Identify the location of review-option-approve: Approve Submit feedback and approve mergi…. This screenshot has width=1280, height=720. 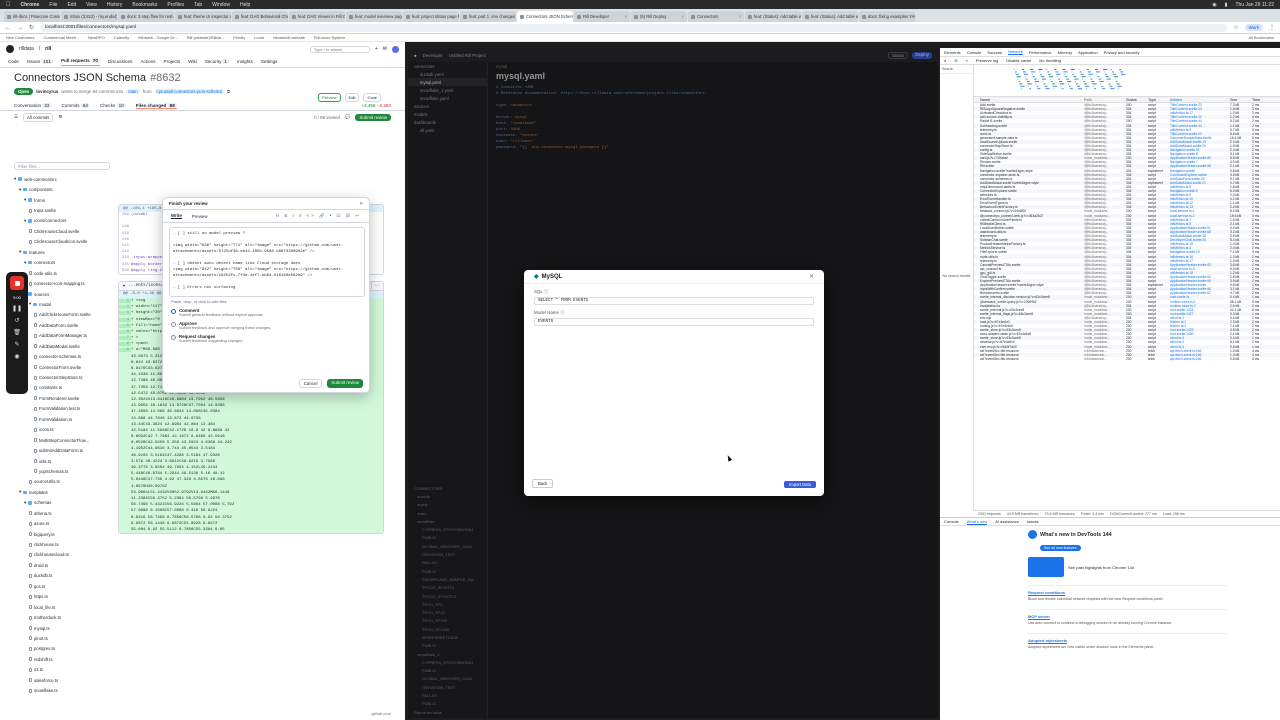
(266, 325).